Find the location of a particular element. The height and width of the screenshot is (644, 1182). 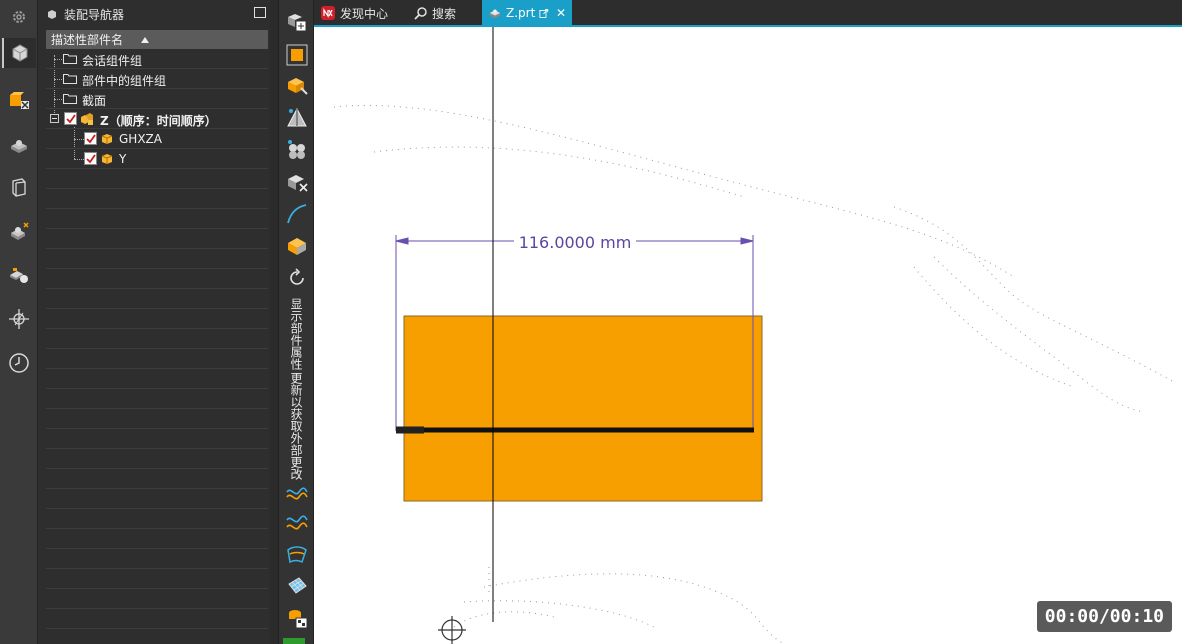

column-header-label: 描述性部件名 is located at coordinates (87, 40).